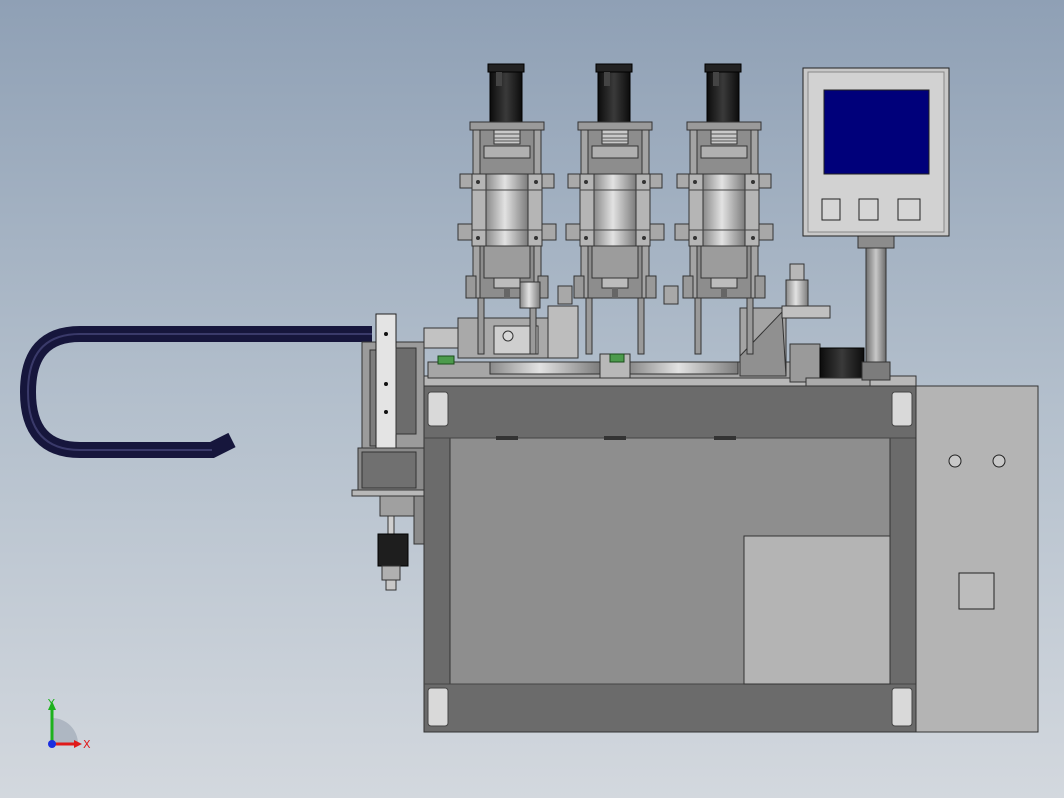 Image resolution: width=1064 pixels, height=798 pixels. I want to click on hmi-screen, so click(876, 132).